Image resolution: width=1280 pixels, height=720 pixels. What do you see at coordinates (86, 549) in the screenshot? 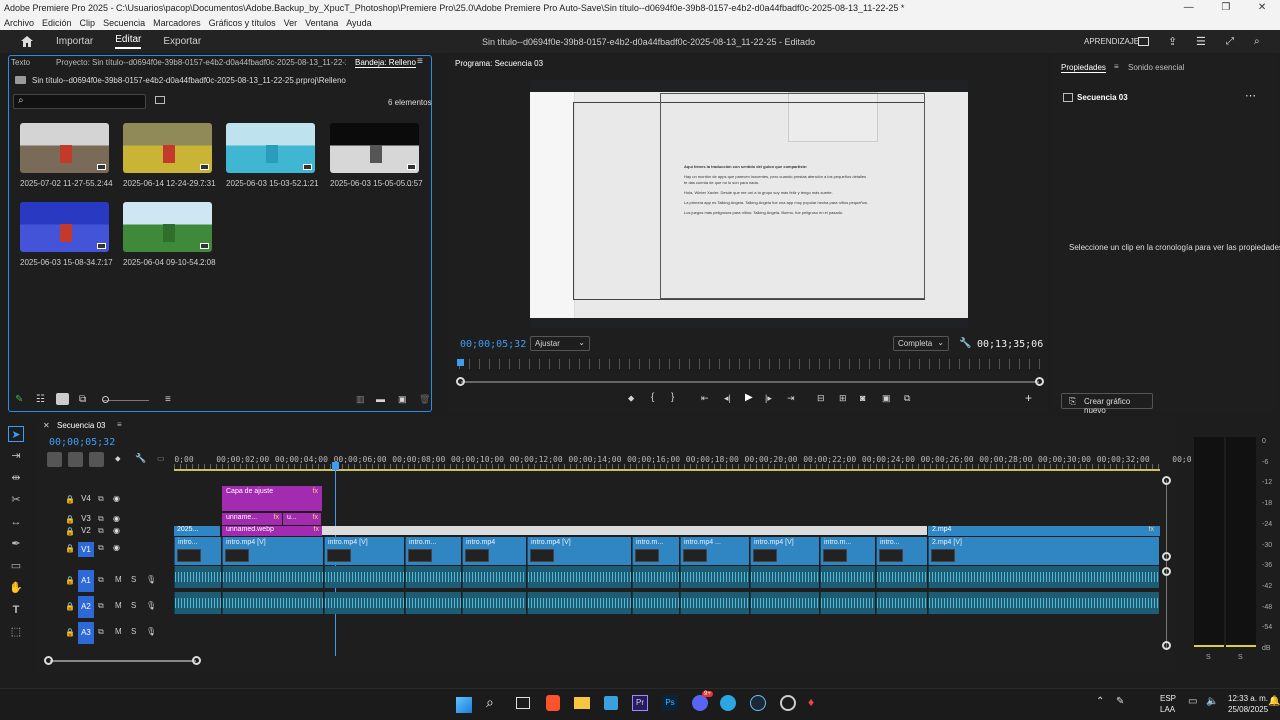
I see `track-label-v1: V1` at bounding box center [86, 549].